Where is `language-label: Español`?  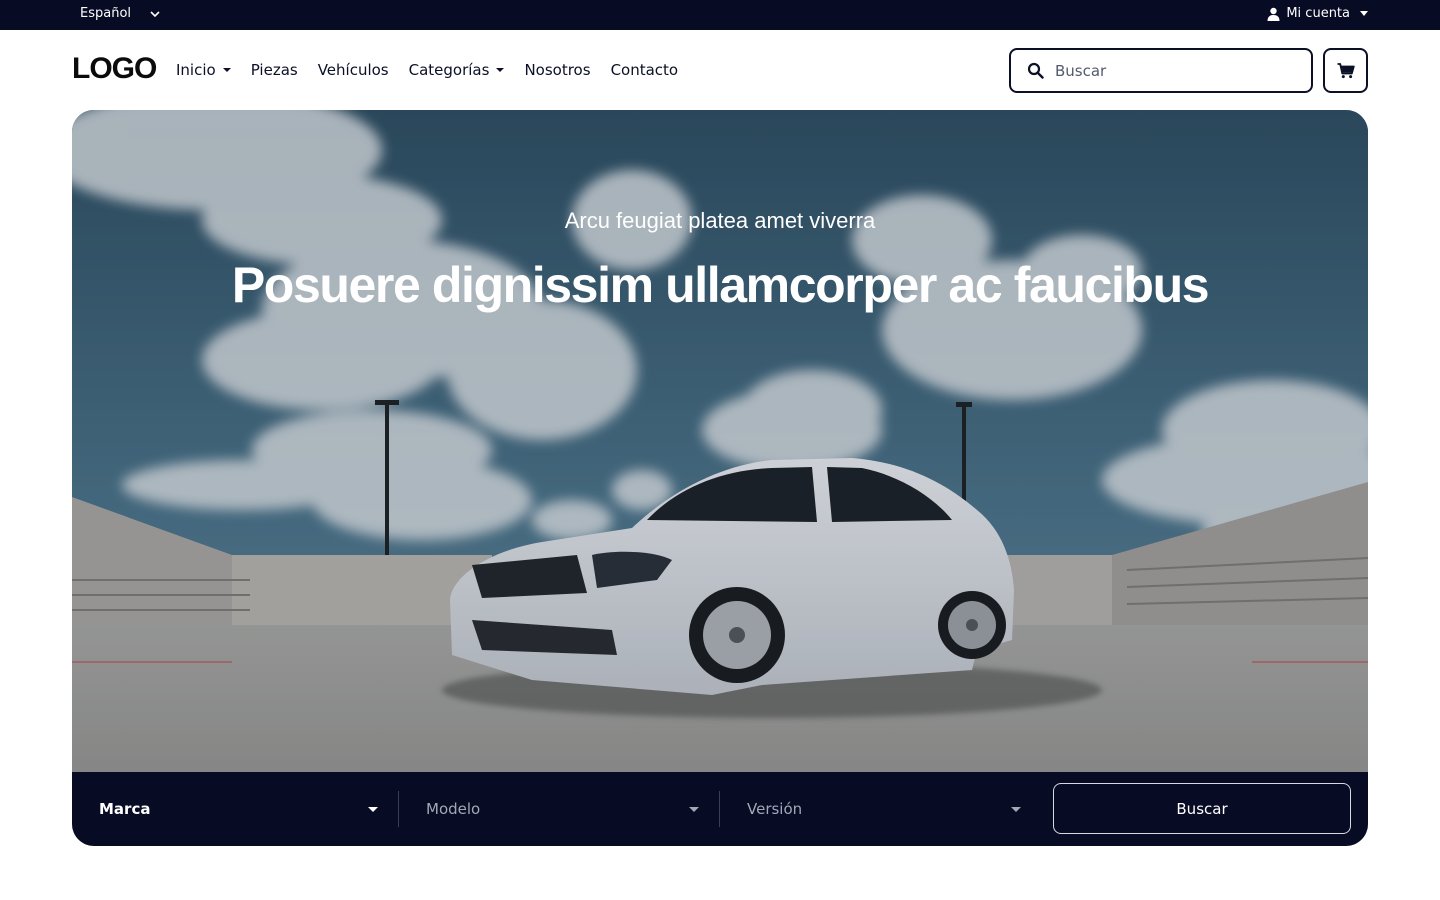 language-label: Español is located at coordinates (106, 13).